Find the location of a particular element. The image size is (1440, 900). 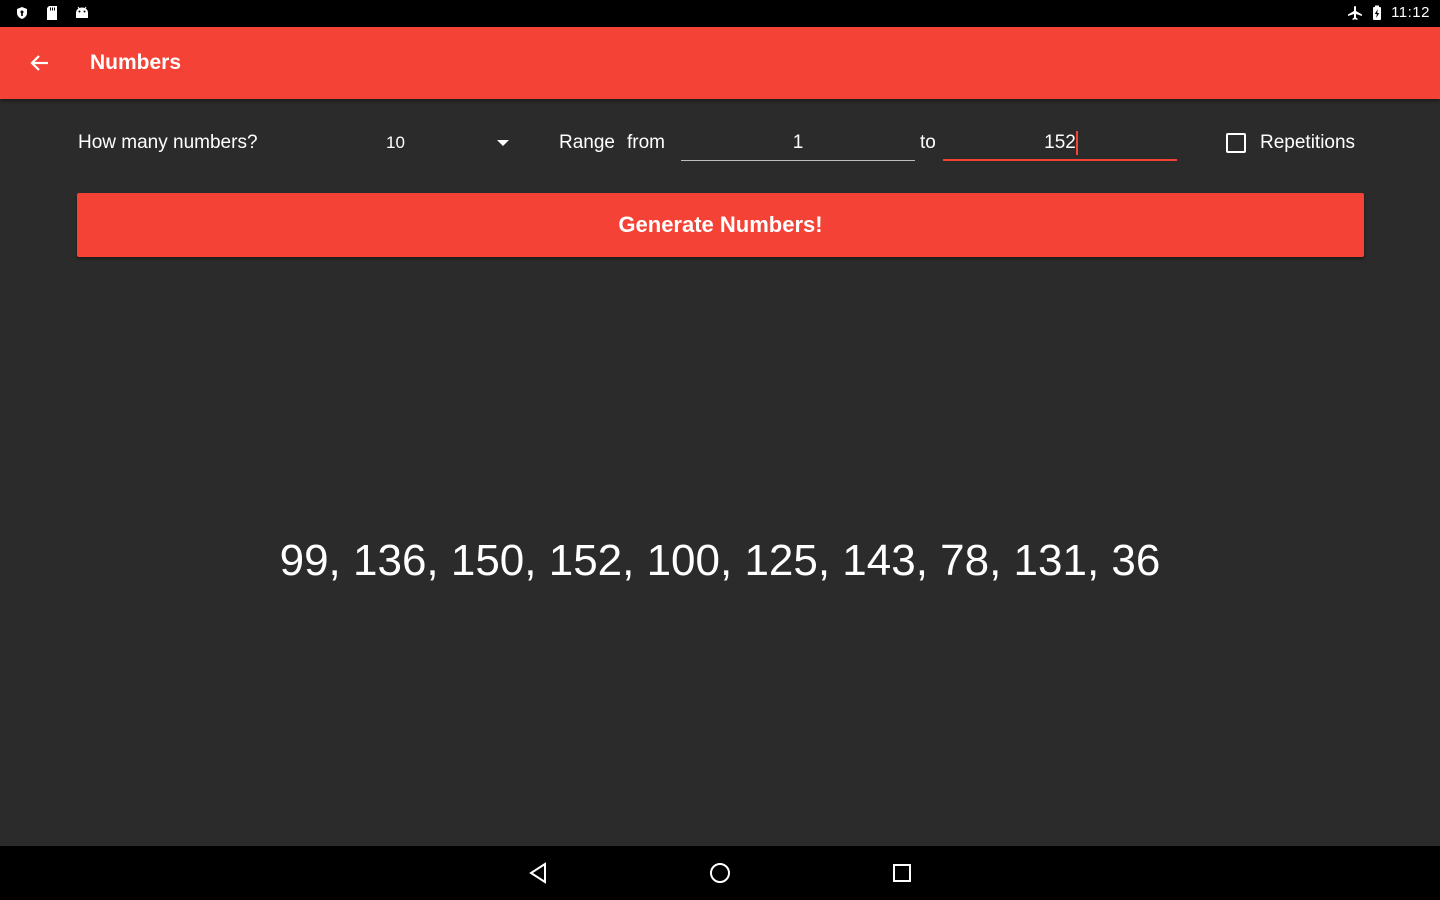

status-left-icons is located at coordinates (52, 13).